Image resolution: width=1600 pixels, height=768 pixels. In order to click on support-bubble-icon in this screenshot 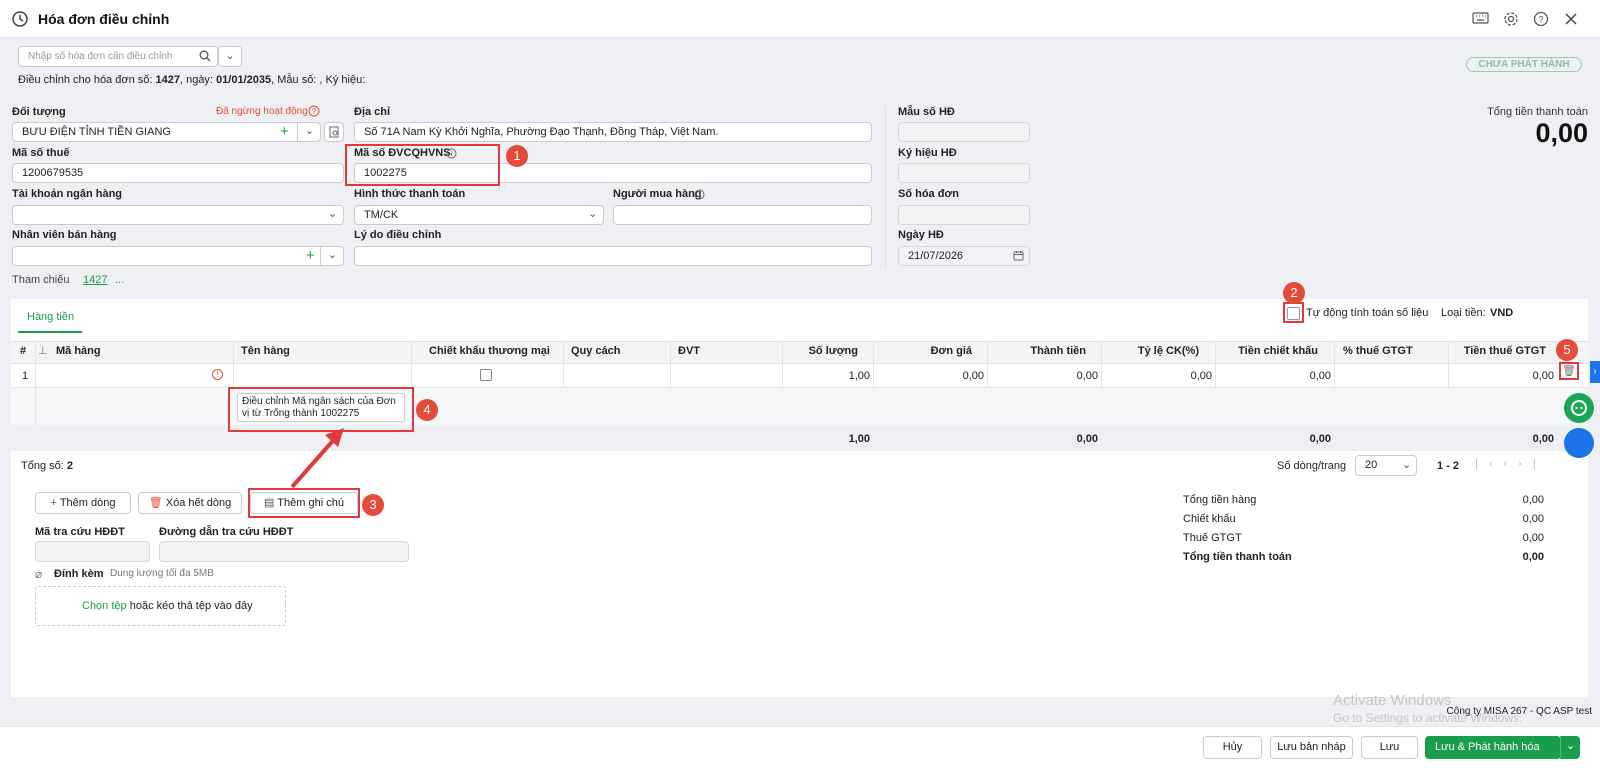, I will do `click(1579, 443)`.